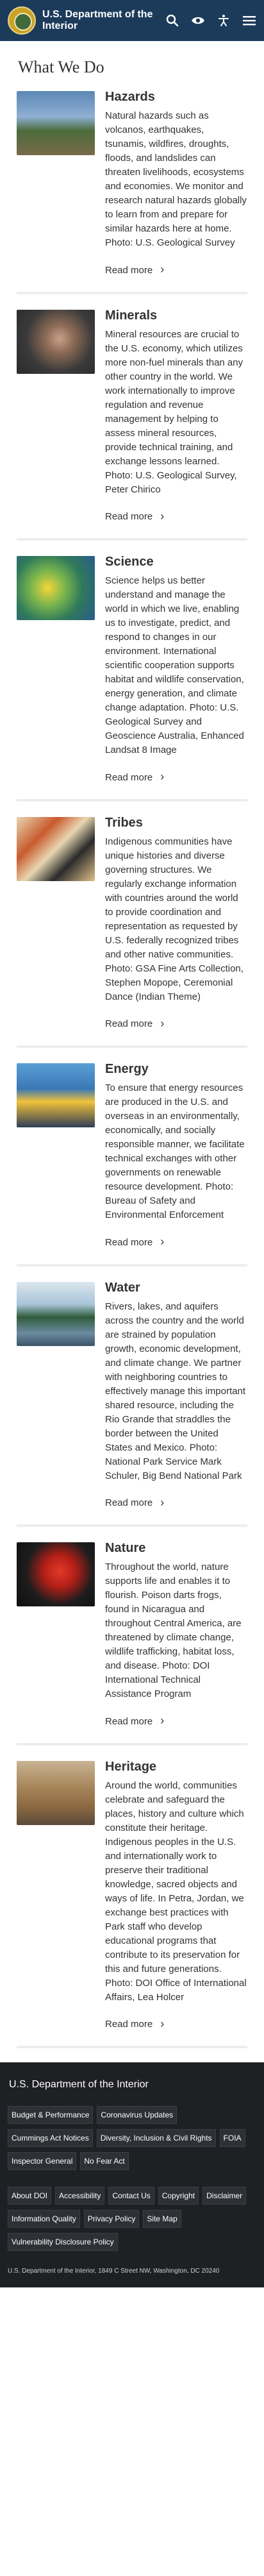  I want to click on footer-link-information-quality: Information Quality, so click(44, 2219).